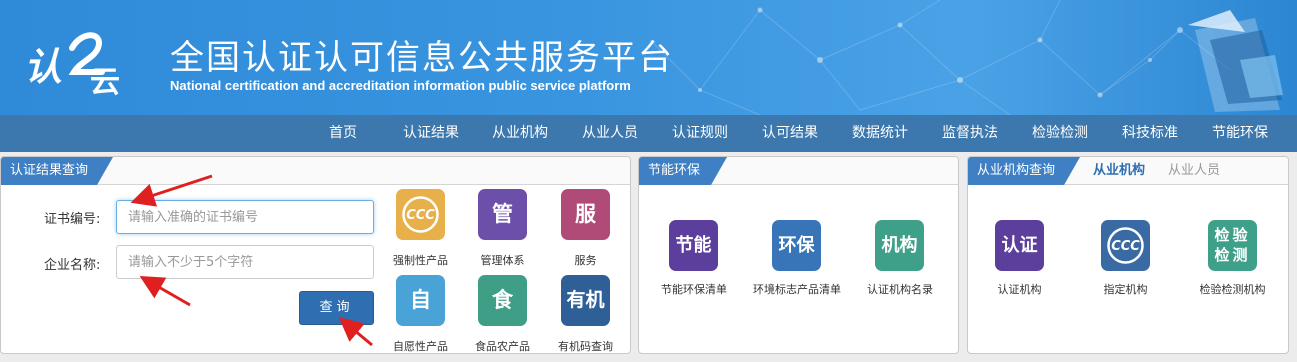 This screenshot has width=1297, height=362. What do you see at coordinates (420, 260) in the screenshot?
I see `tile-label-compulsory: 强制性产品` at bounding box center [420, 260].